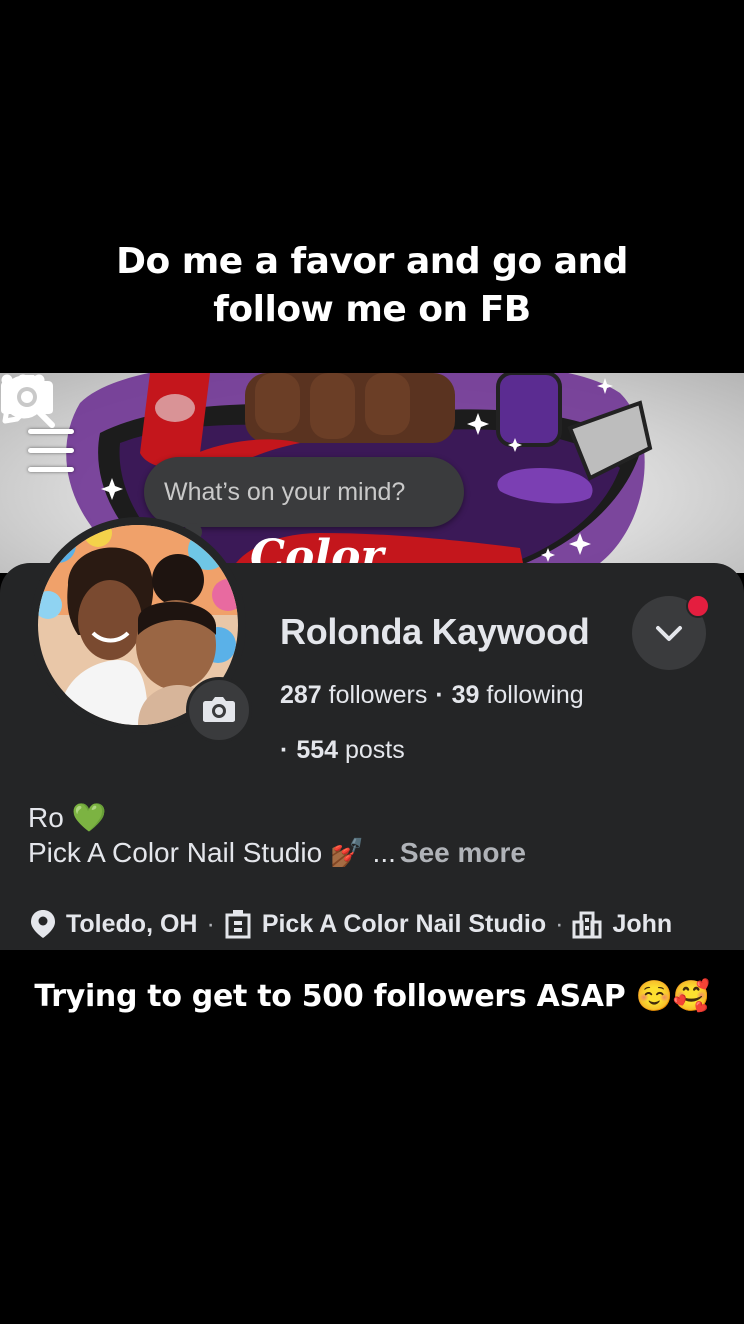 This screenshot has width=744, height=1324. What do you see at coordinates (587, 925) in the screenshot?
I see `city-icon` at bounding box center [587, 925].